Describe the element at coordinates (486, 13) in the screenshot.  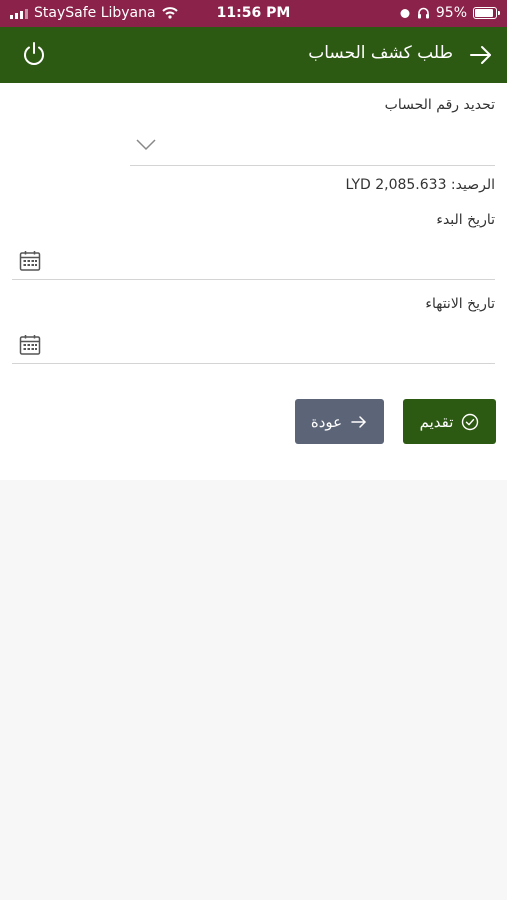
I see `battery-icon` at that location.